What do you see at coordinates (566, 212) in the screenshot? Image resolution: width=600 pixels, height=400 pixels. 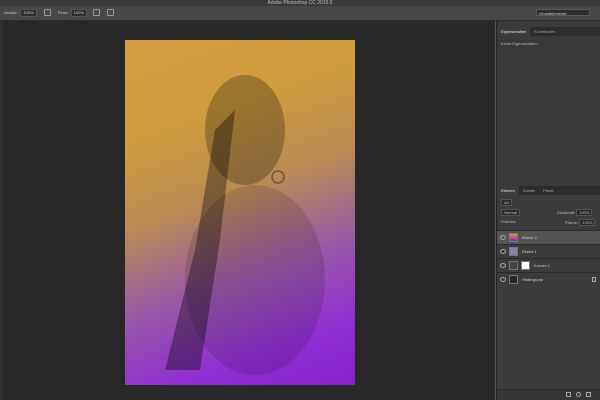 I see `opacity-label: Deckkraft:` at bounding box center [566, 212].